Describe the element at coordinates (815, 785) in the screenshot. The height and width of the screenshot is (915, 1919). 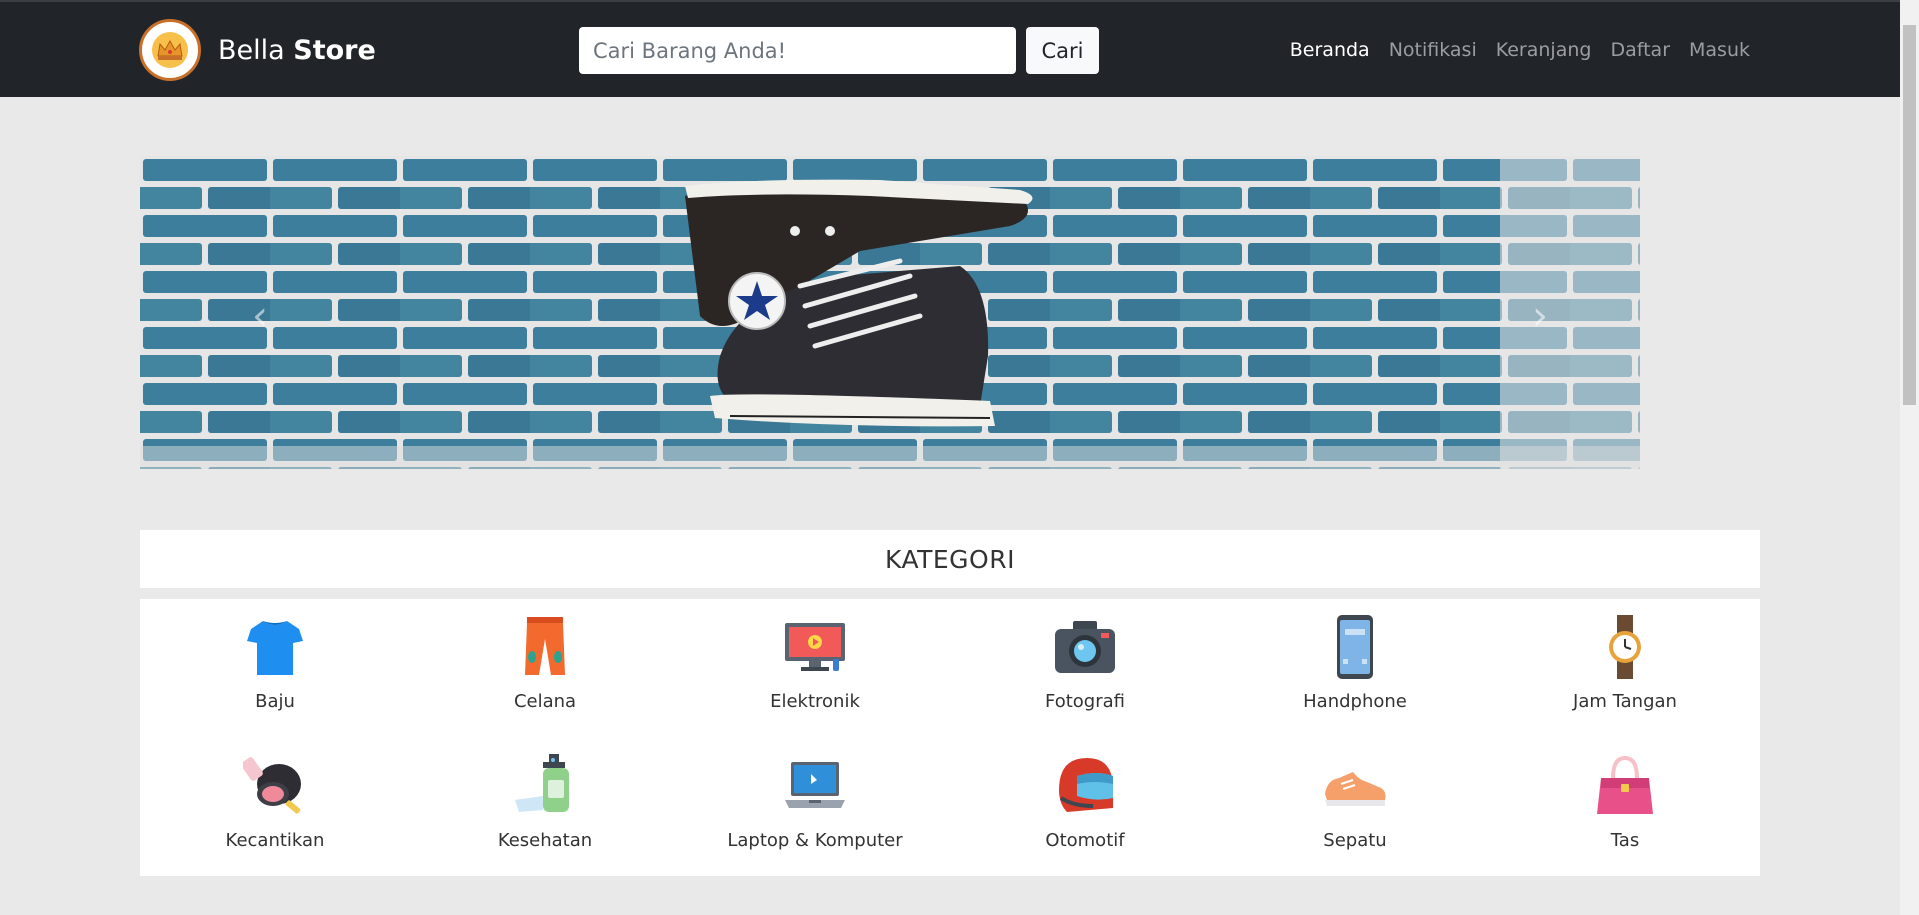
I see `laptop-icon` at that location.